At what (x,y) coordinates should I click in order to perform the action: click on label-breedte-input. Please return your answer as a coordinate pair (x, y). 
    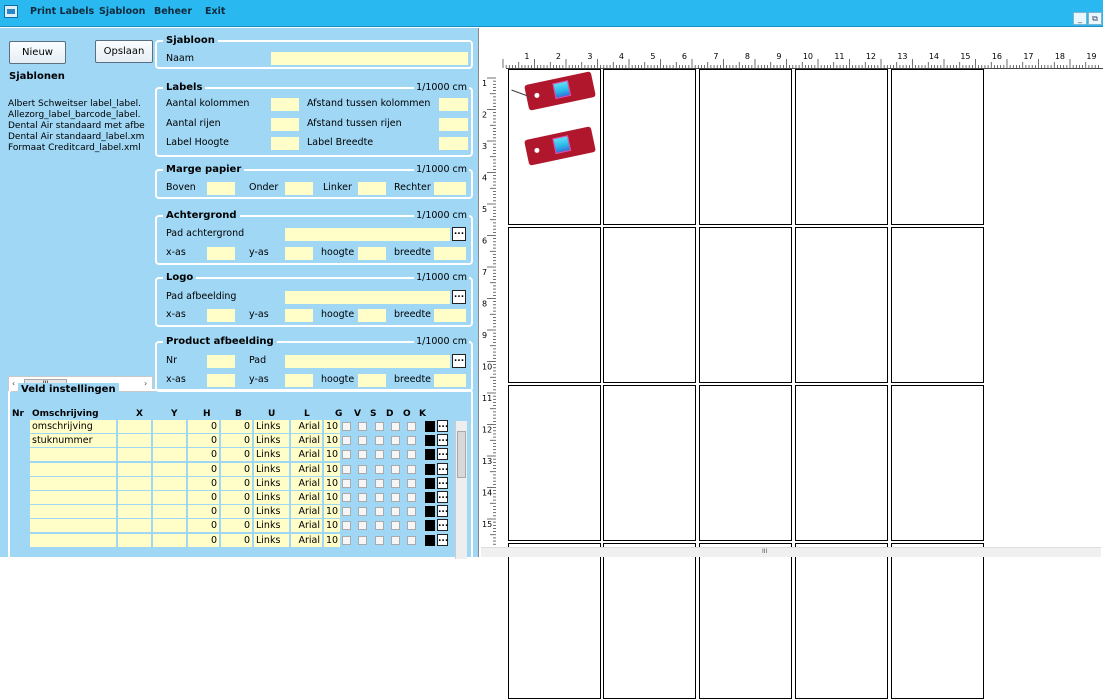
    Looking at the image, I should click on (453, 143).